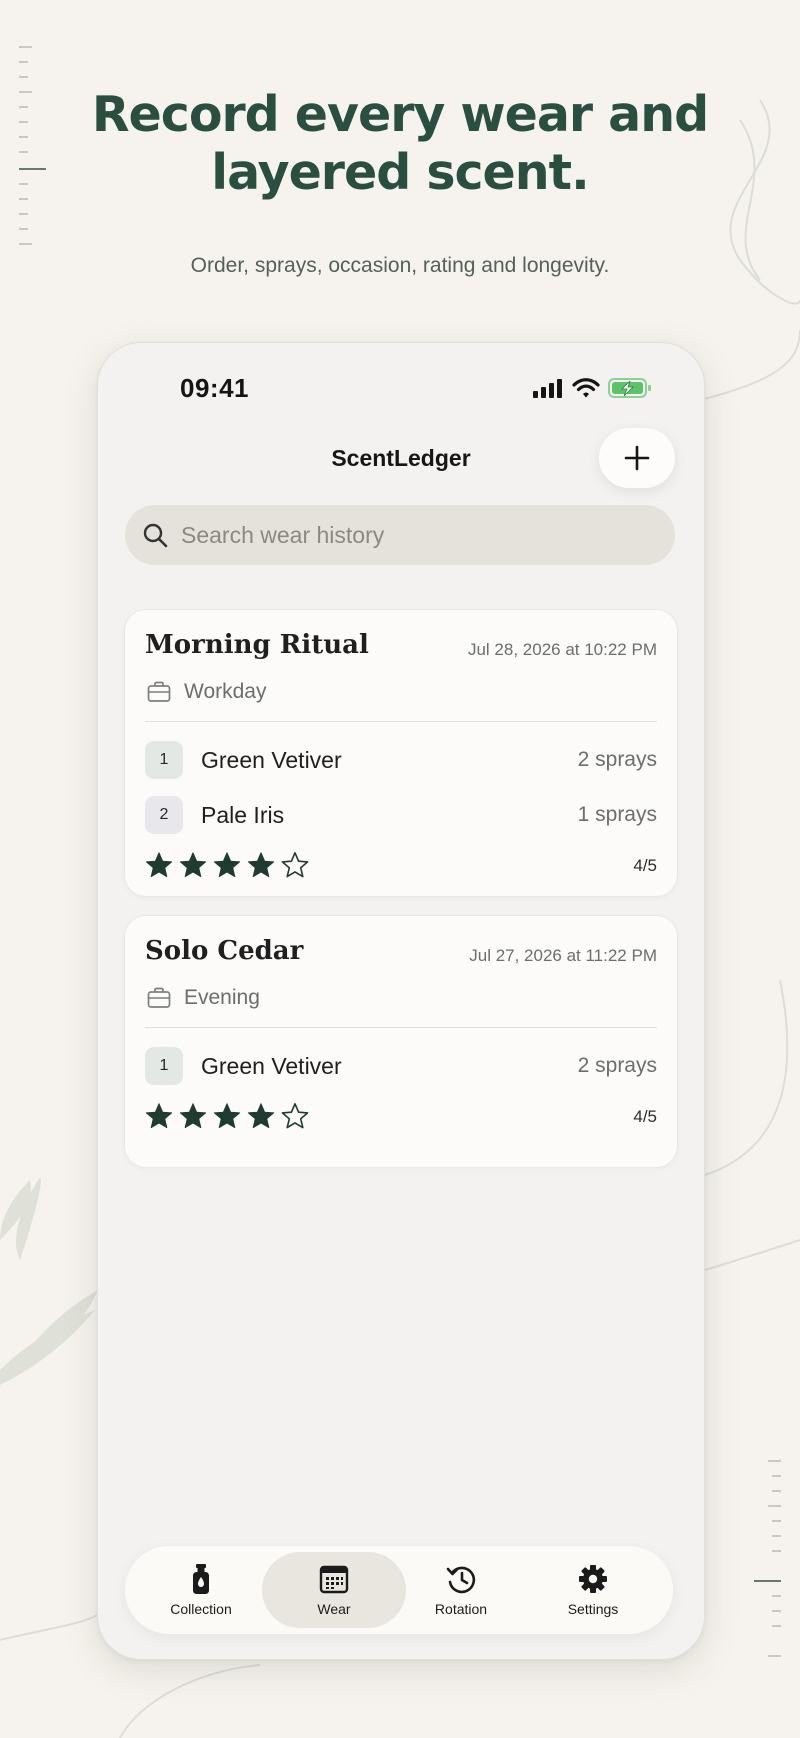 Image resolution: width=800 pixels, height=1738 pixels. What do you see at coordinates (201, 1609) in the screenshot?
I see `tab-label: Collection` at bounding box center [201, 1609].